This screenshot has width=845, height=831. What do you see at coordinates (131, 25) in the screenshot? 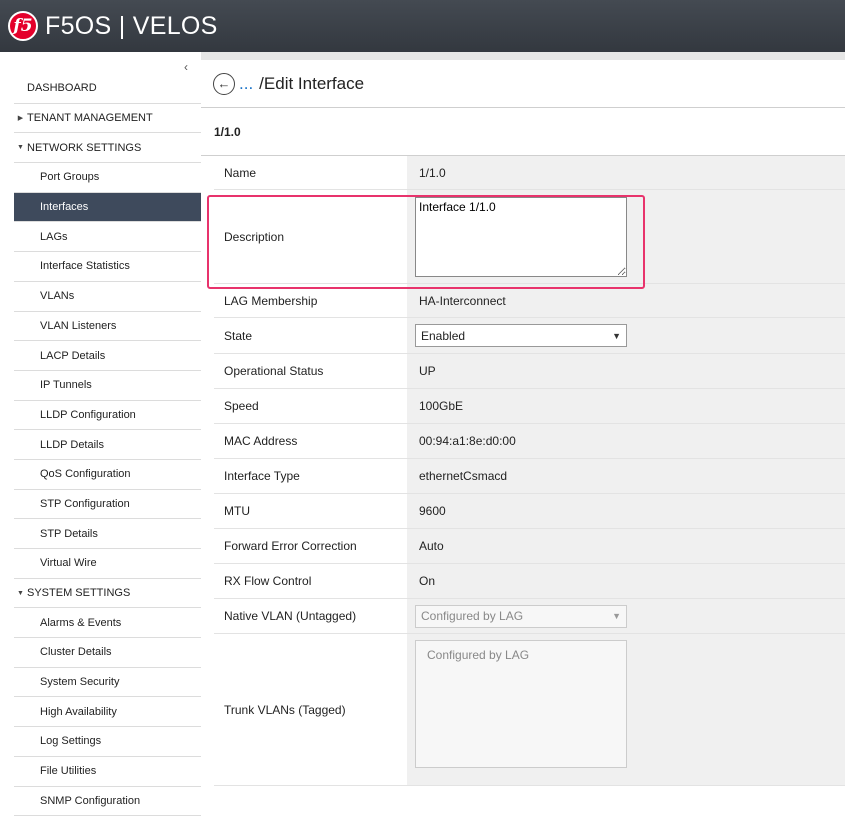
I see `app-title: F5OS | VELOS` at bounding box center [131, 25].